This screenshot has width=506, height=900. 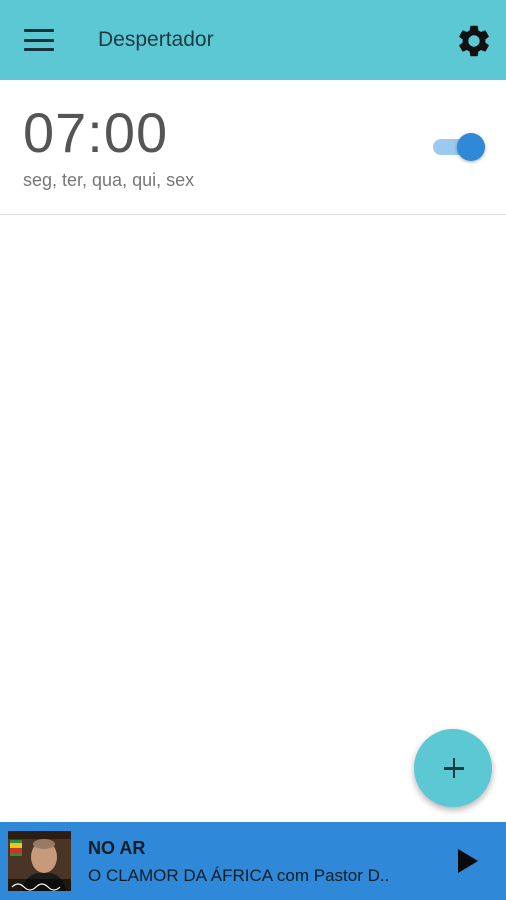 I want to click on alarm-toggle, so click(x=459, y=147).